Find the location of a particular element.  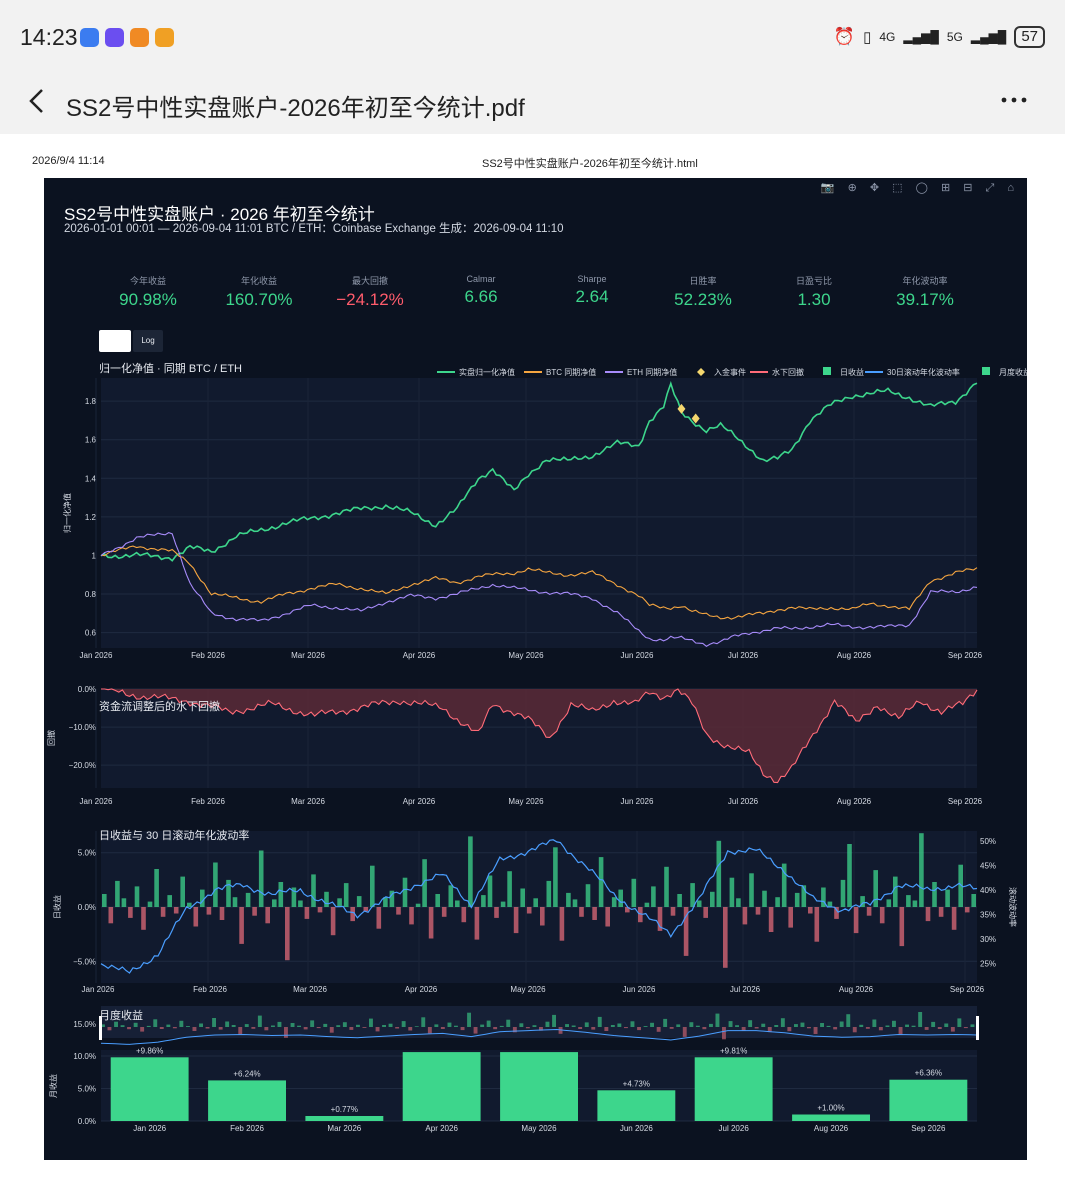

x-tick-label: Mar 2026 is located at coordinates (310, 989).